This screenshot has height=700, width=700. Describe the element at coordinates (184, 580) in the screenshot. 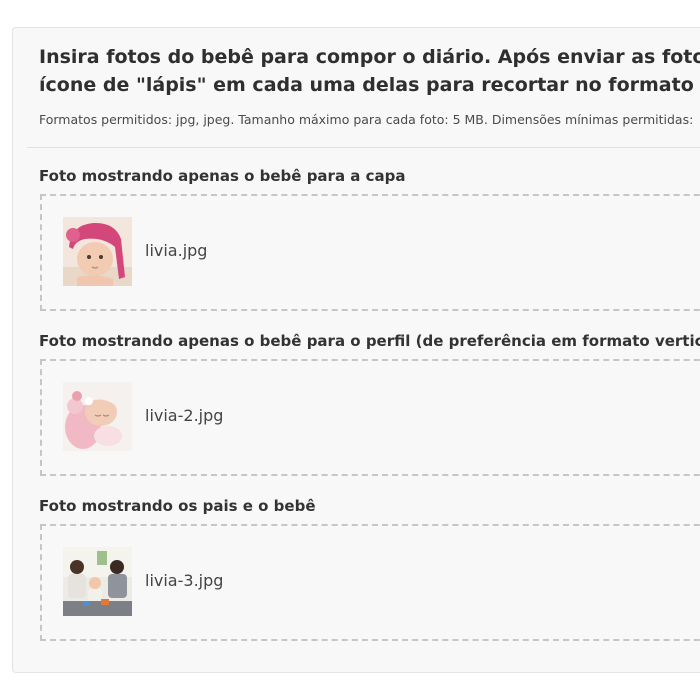

I see `file-name: livia-3.jpg` at that location.